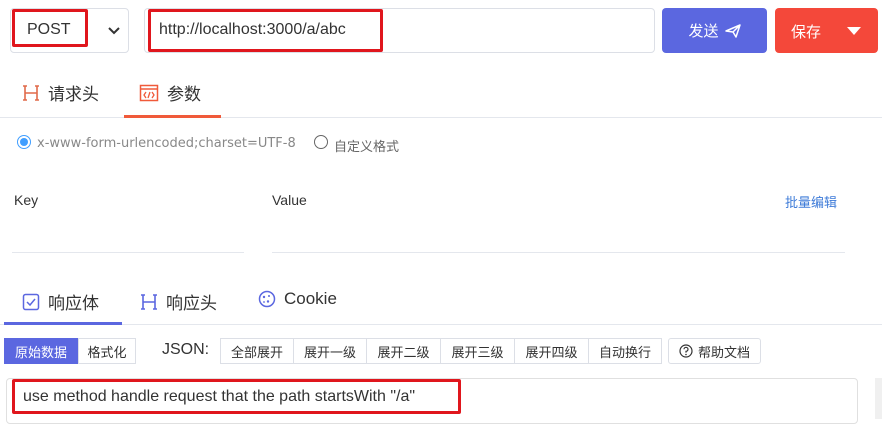 The image size is (882, 424). I want to click on save-dropdown-icon, so click(854, 31).